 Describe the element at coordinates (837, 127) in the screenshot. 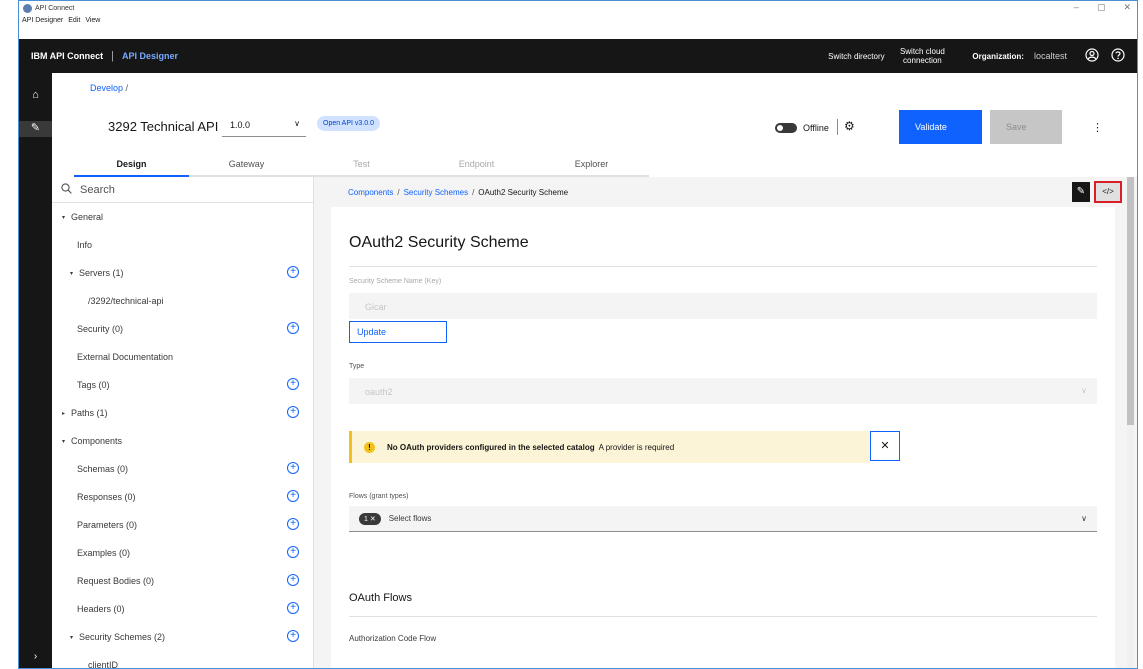

I see `divider` at that location.